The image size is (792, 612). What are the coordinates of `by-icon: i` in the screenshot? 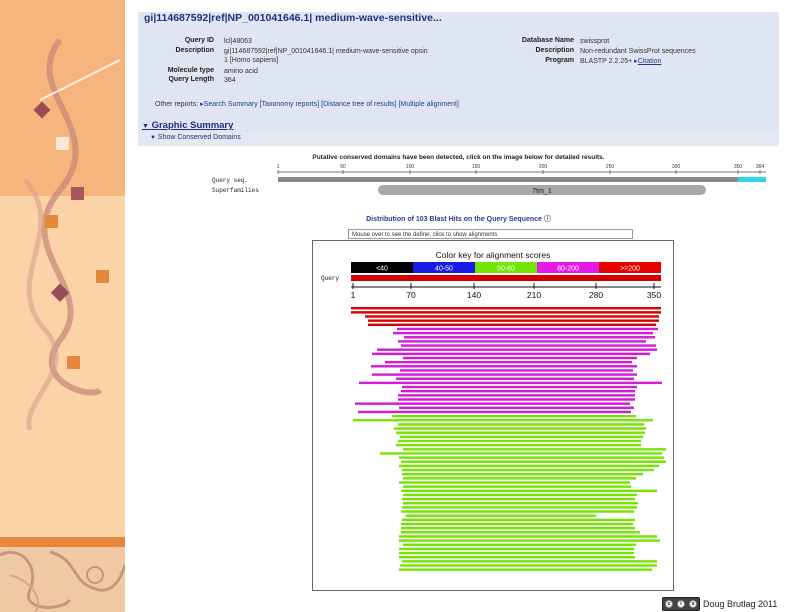 It's located at (681, 604).